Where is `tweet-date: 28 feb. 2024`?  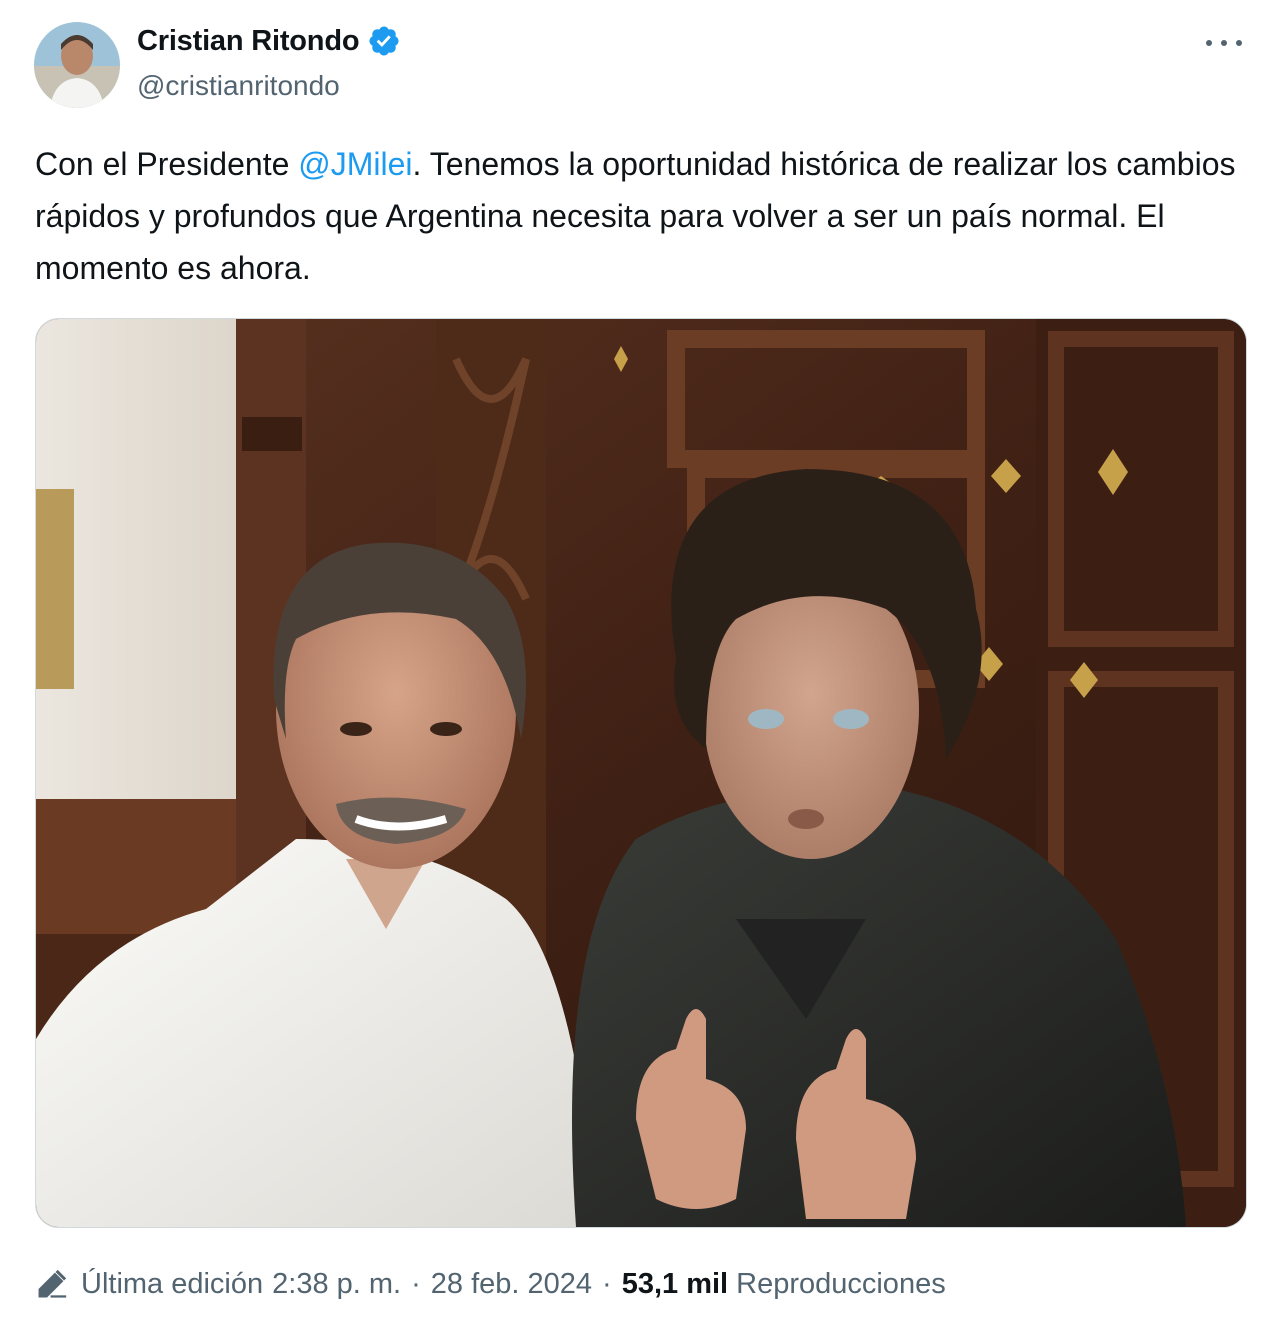 tweet-date: 28 feb. 2024 is located at coordinates (511, 1284).